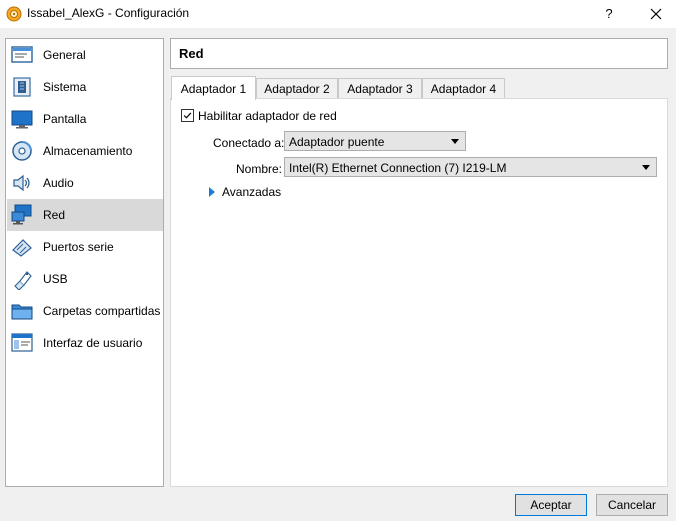 This screenshot has width=676, height=521. Describe the element at coordinates (58, 183) in the screenshot. I see `sidebar-item-label: Audio` at that location.